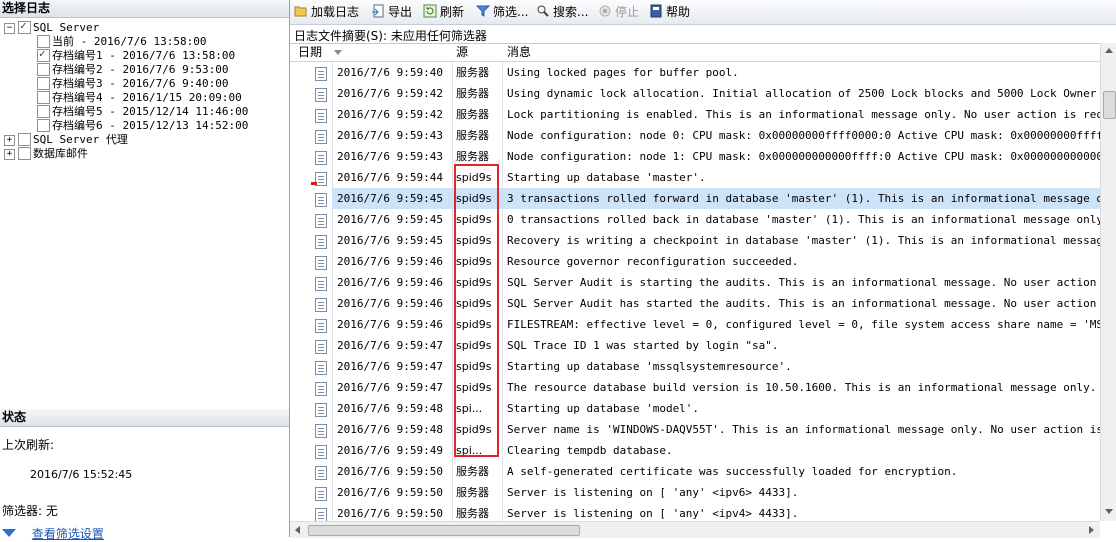  I want to click on tree-node-sql-server: − SQL Server, so click(100, 27).